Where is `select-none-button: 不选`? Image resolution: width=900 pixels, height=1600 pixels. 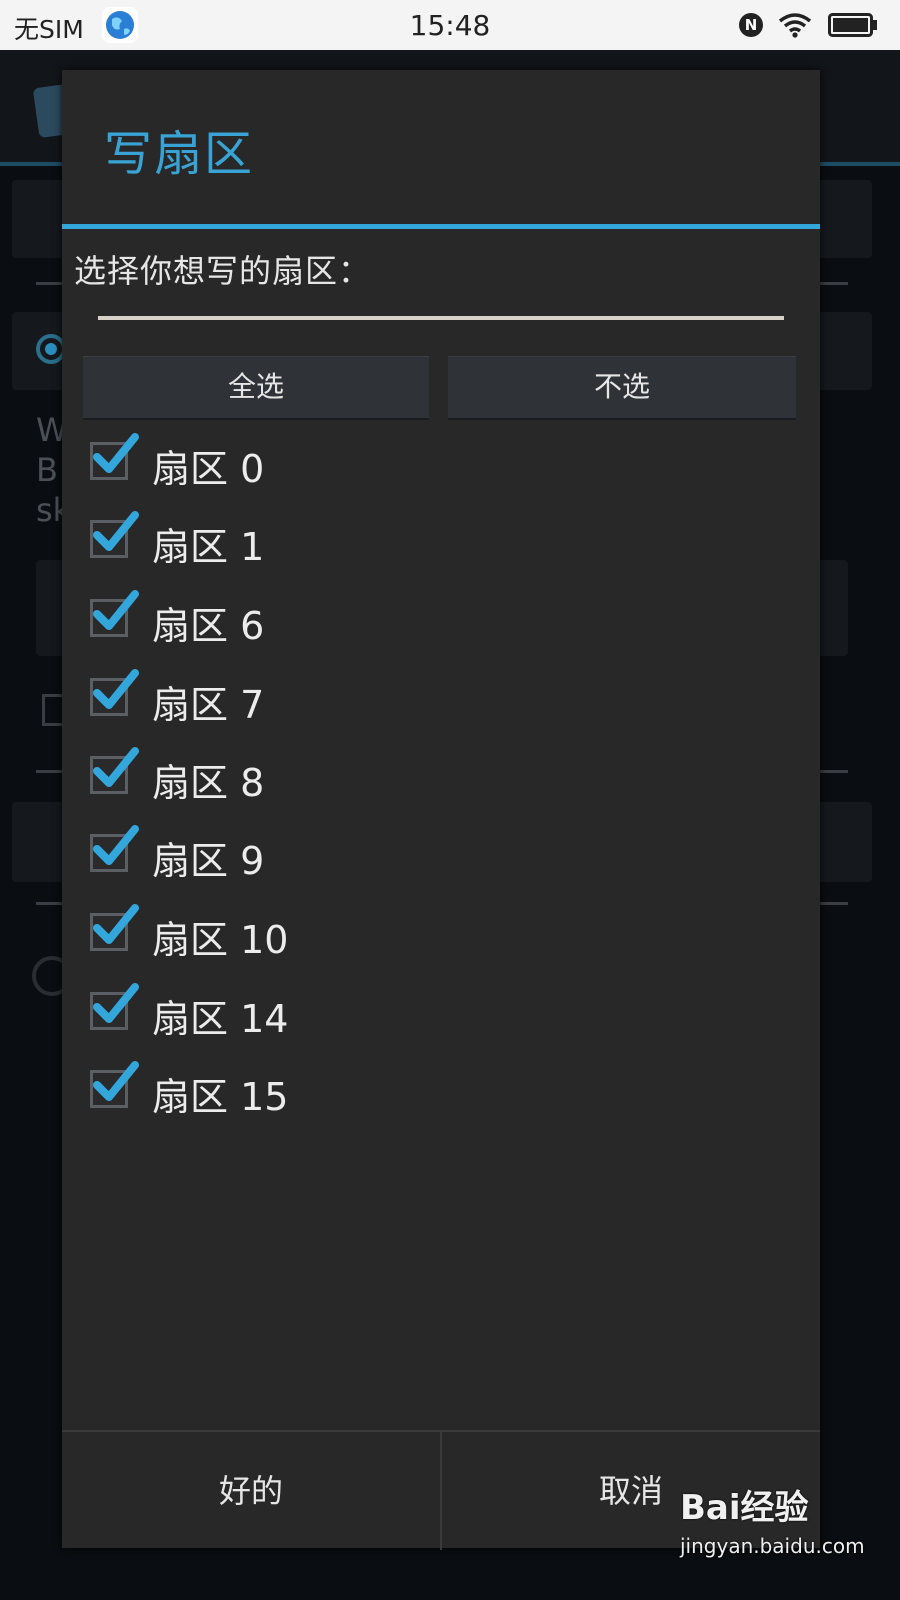 select-none-button: 不选 is located at coordinates (622, 388).